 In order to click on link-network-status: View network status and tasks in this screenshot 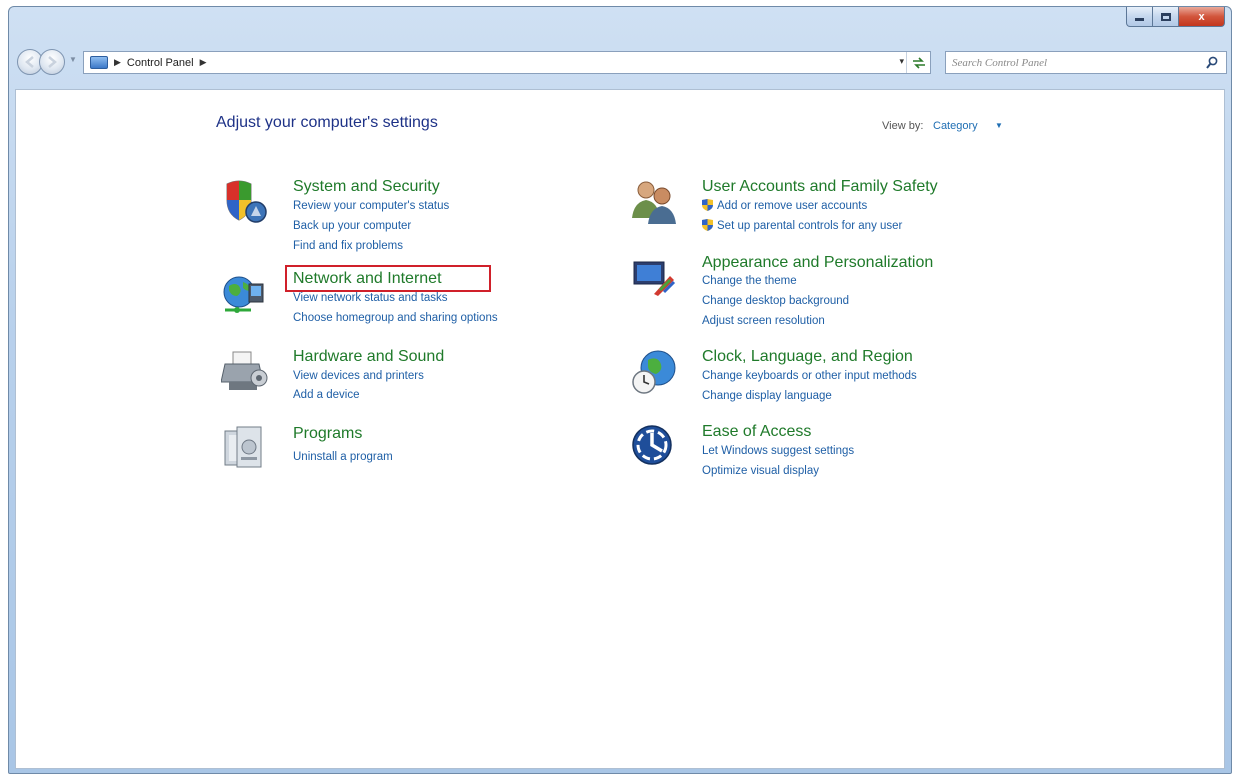, I will do `click(370, 298)`.